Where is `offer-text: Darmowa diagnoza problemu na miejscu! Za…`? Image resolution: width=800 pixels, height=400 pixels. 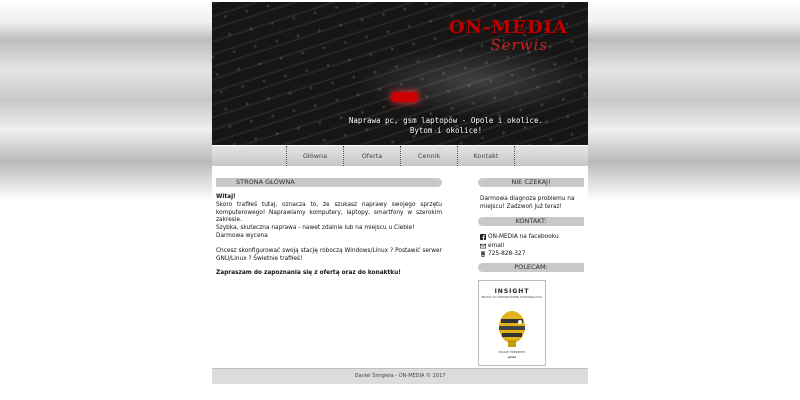
offer-text: Darmowa diagnoza problemu na miejscu! Za… is located at coordinates (527, 203).